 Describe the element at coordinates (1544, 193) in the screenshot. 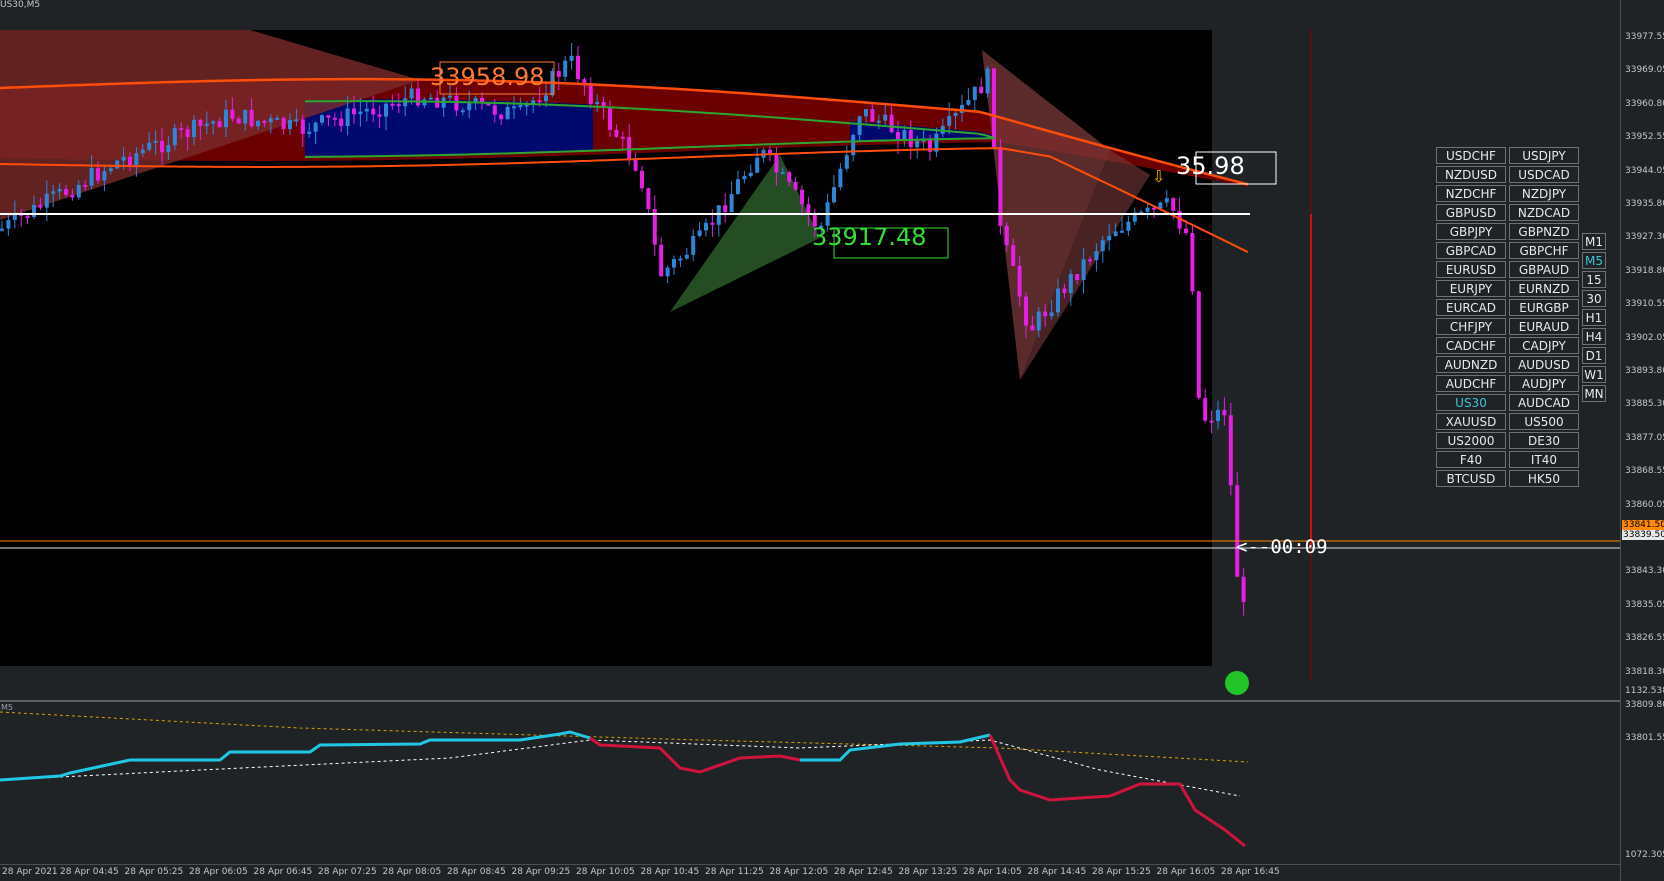

I see `symbol-button-nzdjpy: NZDJPY` at that location.